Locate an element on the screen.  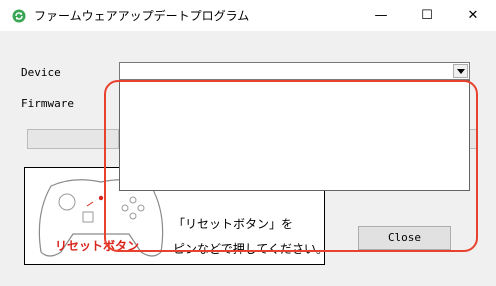
minimize-button: — is located at coordinates (381, 15).